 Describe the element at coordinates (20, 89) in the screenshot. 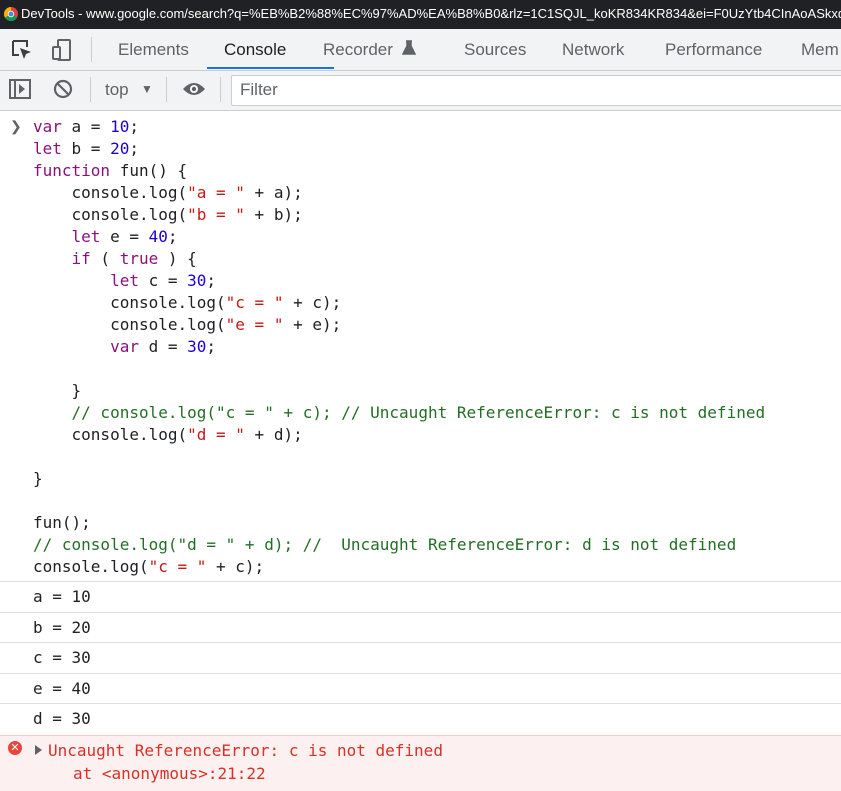

I see `show-sidebar-icon` at that location.